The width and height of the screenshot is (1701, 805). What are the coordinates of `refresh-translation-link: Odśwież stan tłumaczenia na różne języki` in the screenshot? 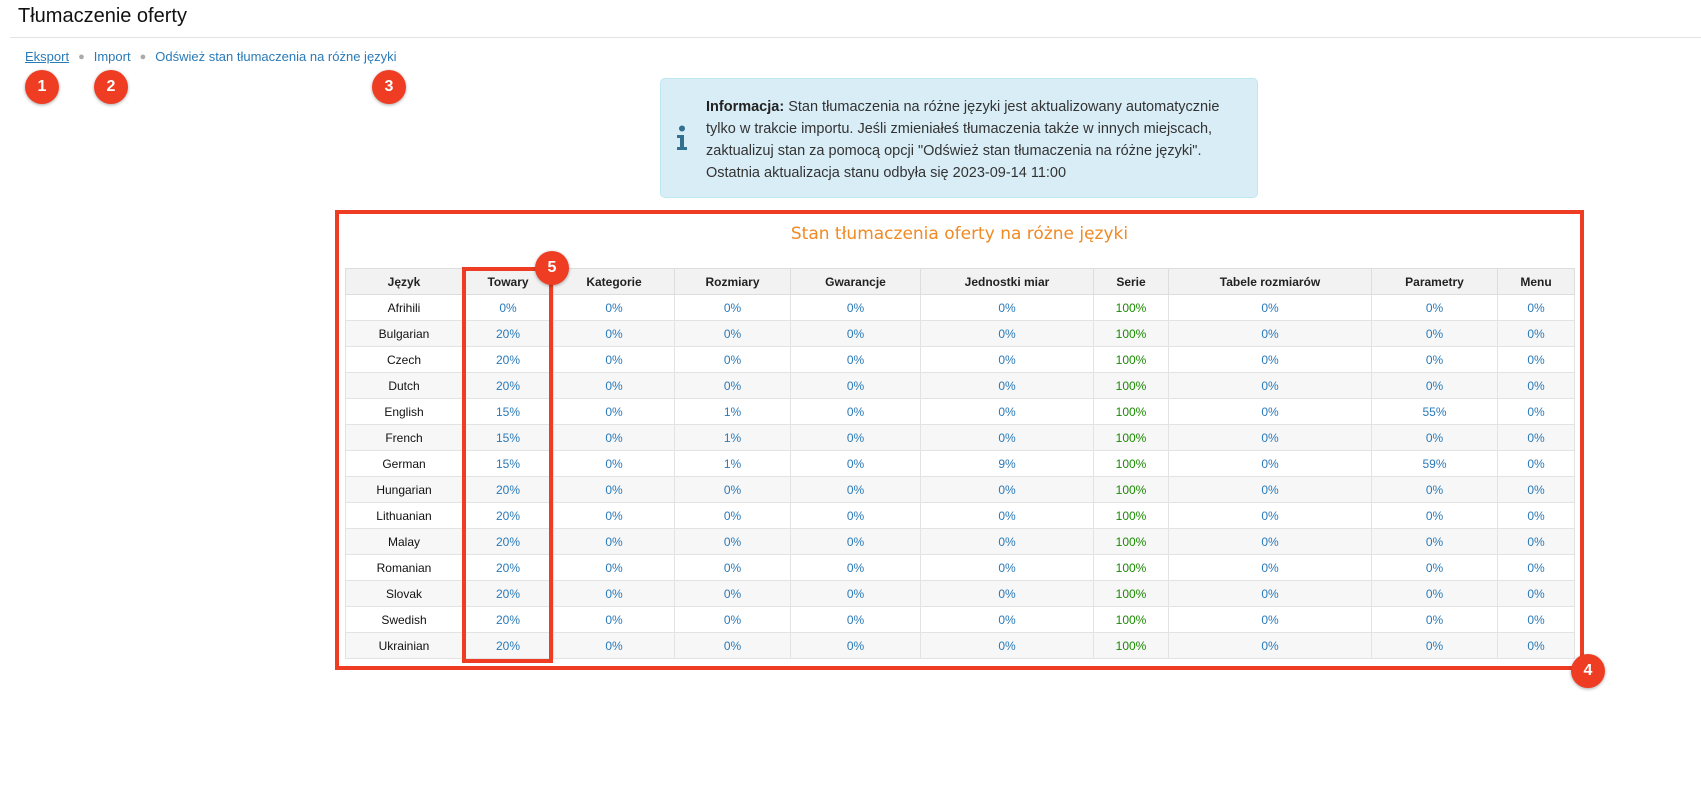 It's located at (275, 56).